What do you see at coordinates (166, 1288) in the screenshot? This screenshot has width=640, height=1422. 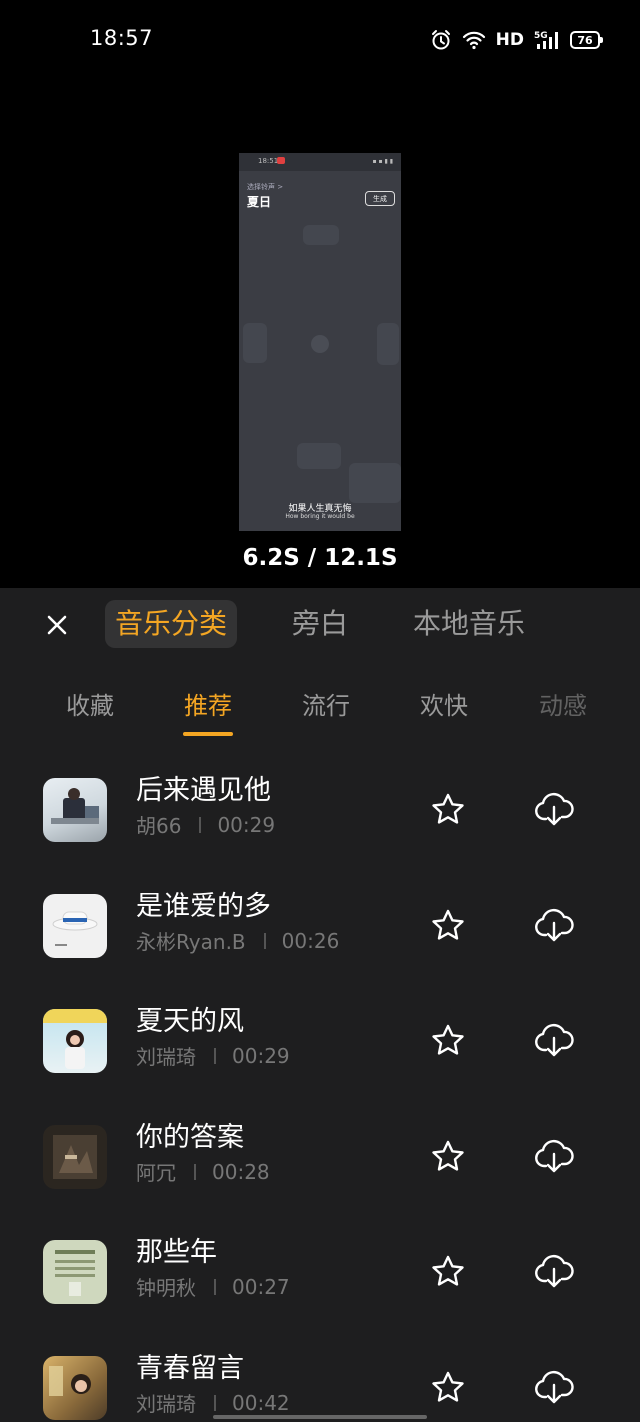 I see `song-artist: 钟明秋` at bounding box center [166, 1288].